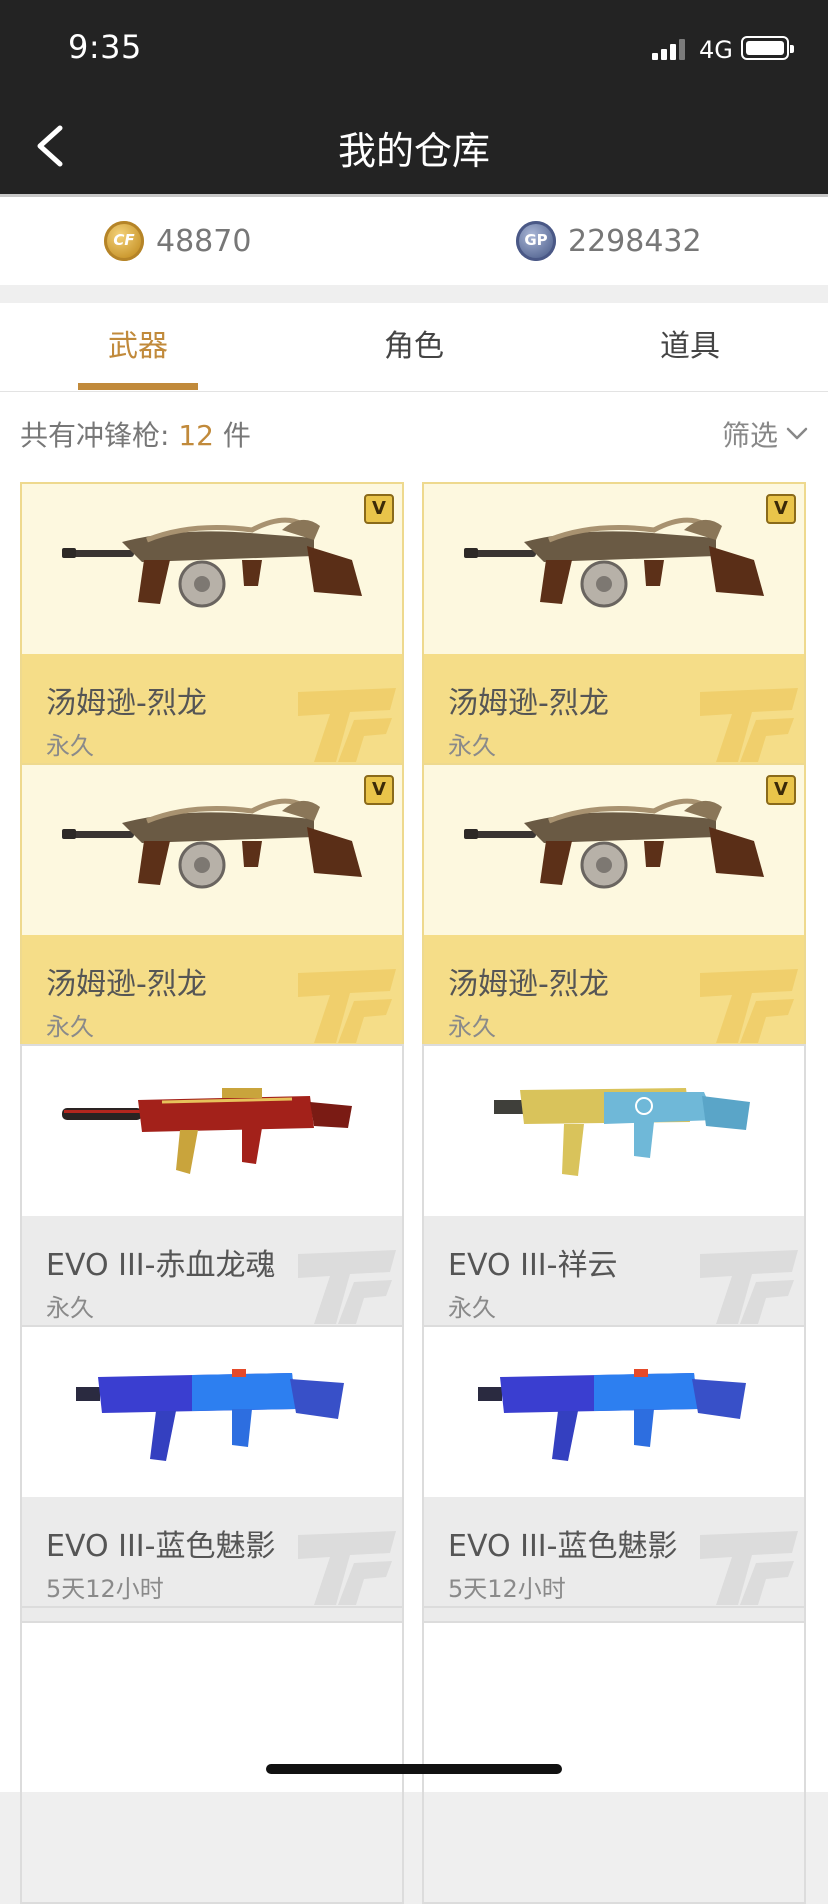 This screenshot has height=1904, width=828. Describe the element at coordinates (204, 241) in the screenshot. I see `cf-points-value: 48870` at that location.